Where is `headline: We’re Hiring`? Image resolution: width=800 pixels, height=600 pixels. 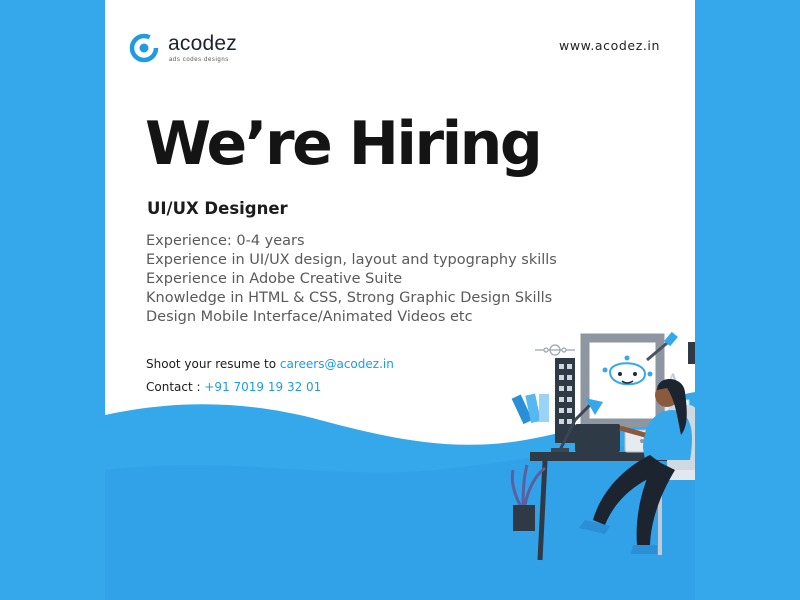
headline: We’re Hiring is located at coordinates (344, 144).